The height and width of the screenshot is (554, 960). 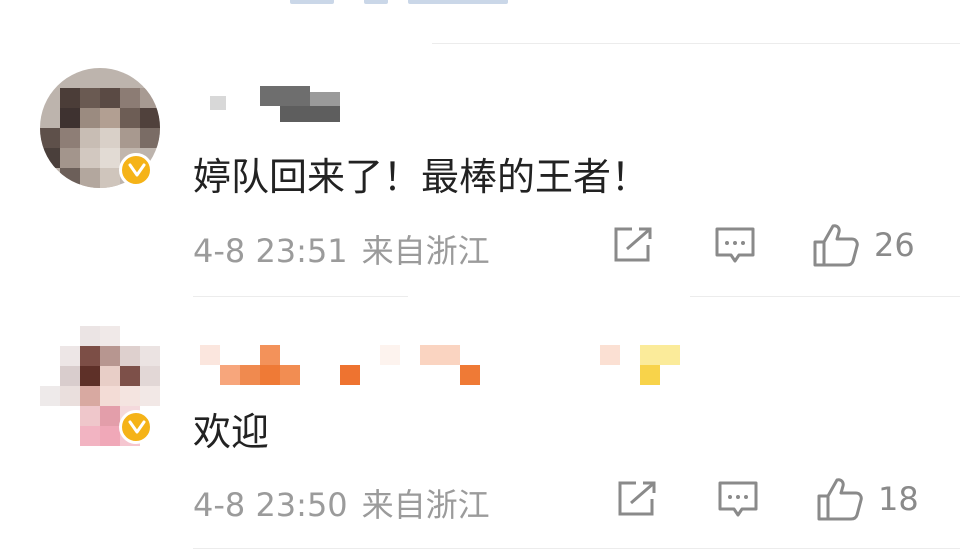 I want to click on like-count: 26, so click(x=894, y=245).